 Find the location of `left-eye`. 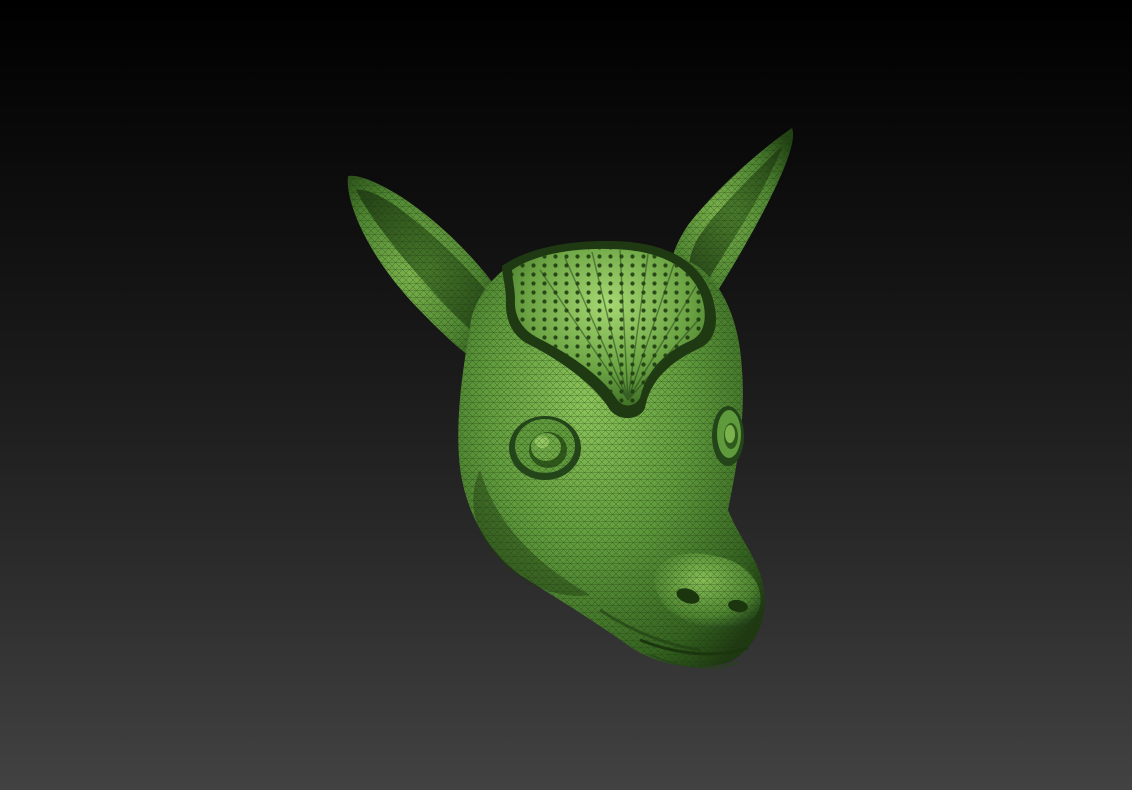

left-eye is located at coordinates (545, 448).